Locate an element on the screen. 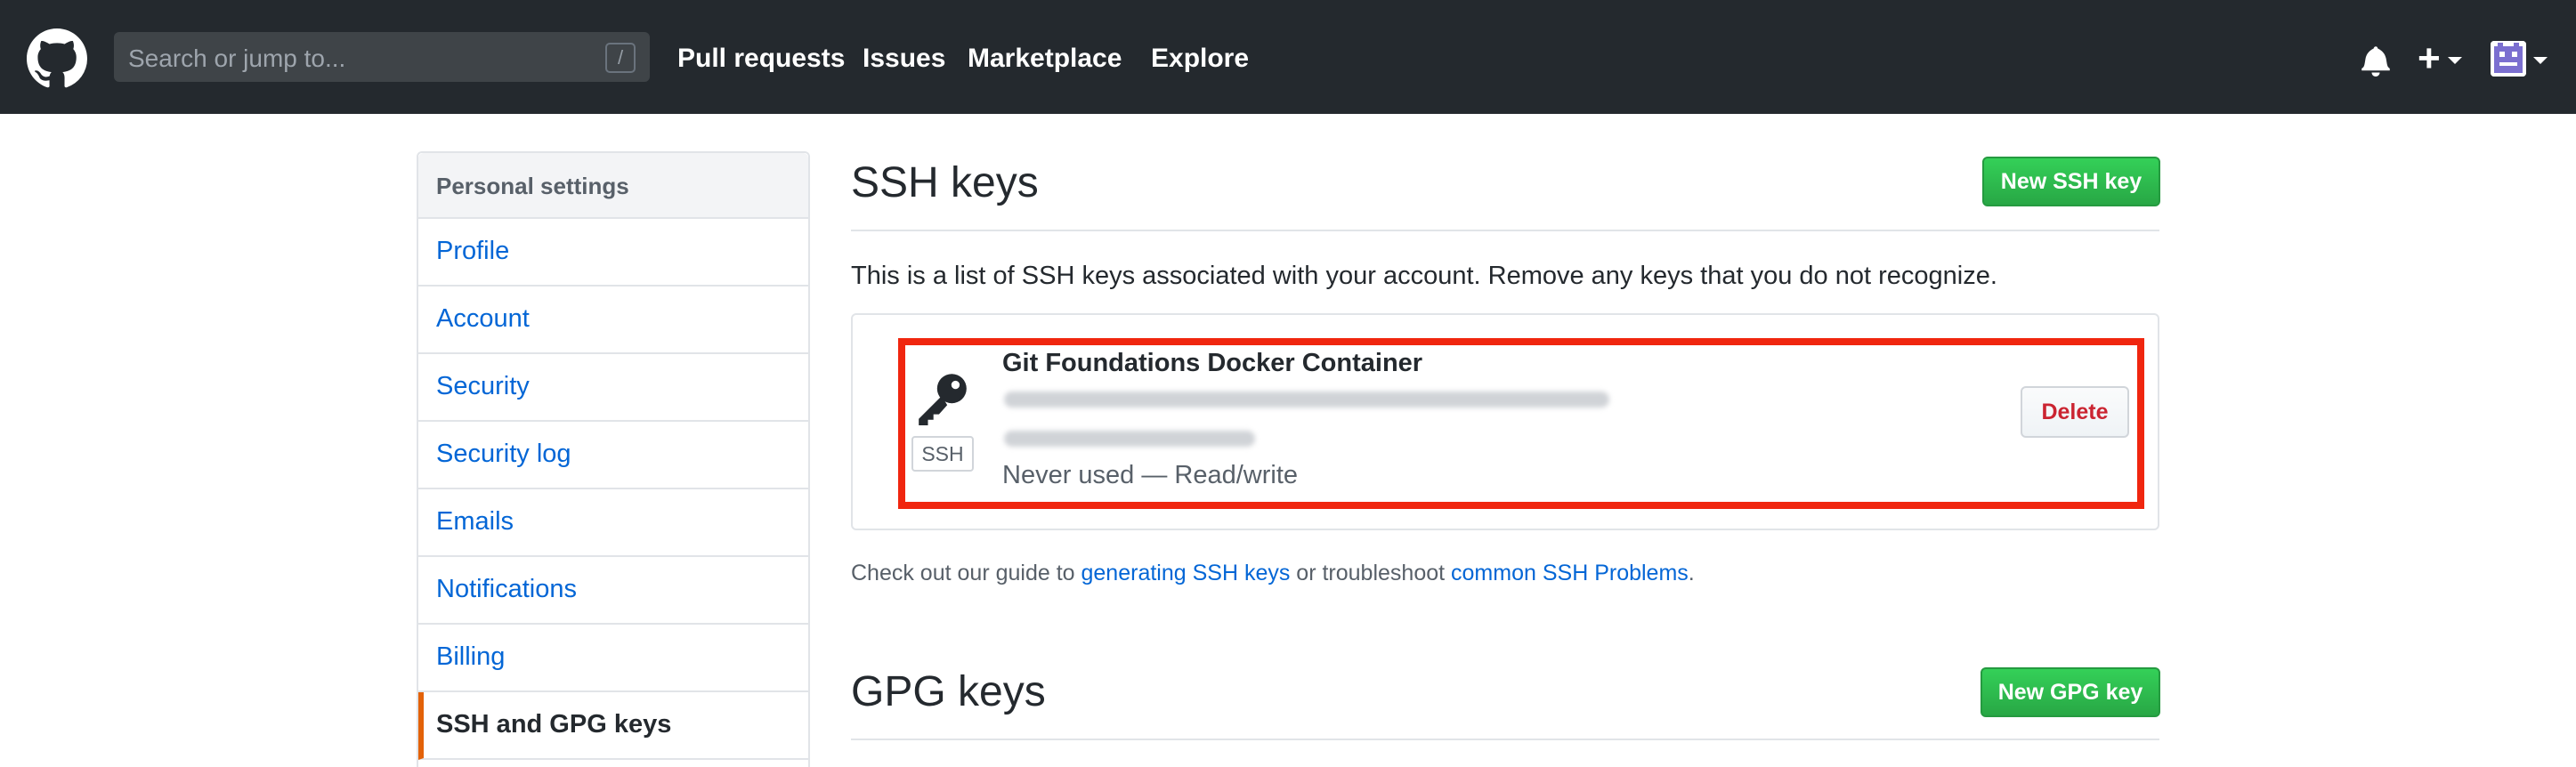 Image resolution: width=2576 pixels, height=767 pixels. sidebar-item-security-log: Security log is located at coordinates (613, 455).